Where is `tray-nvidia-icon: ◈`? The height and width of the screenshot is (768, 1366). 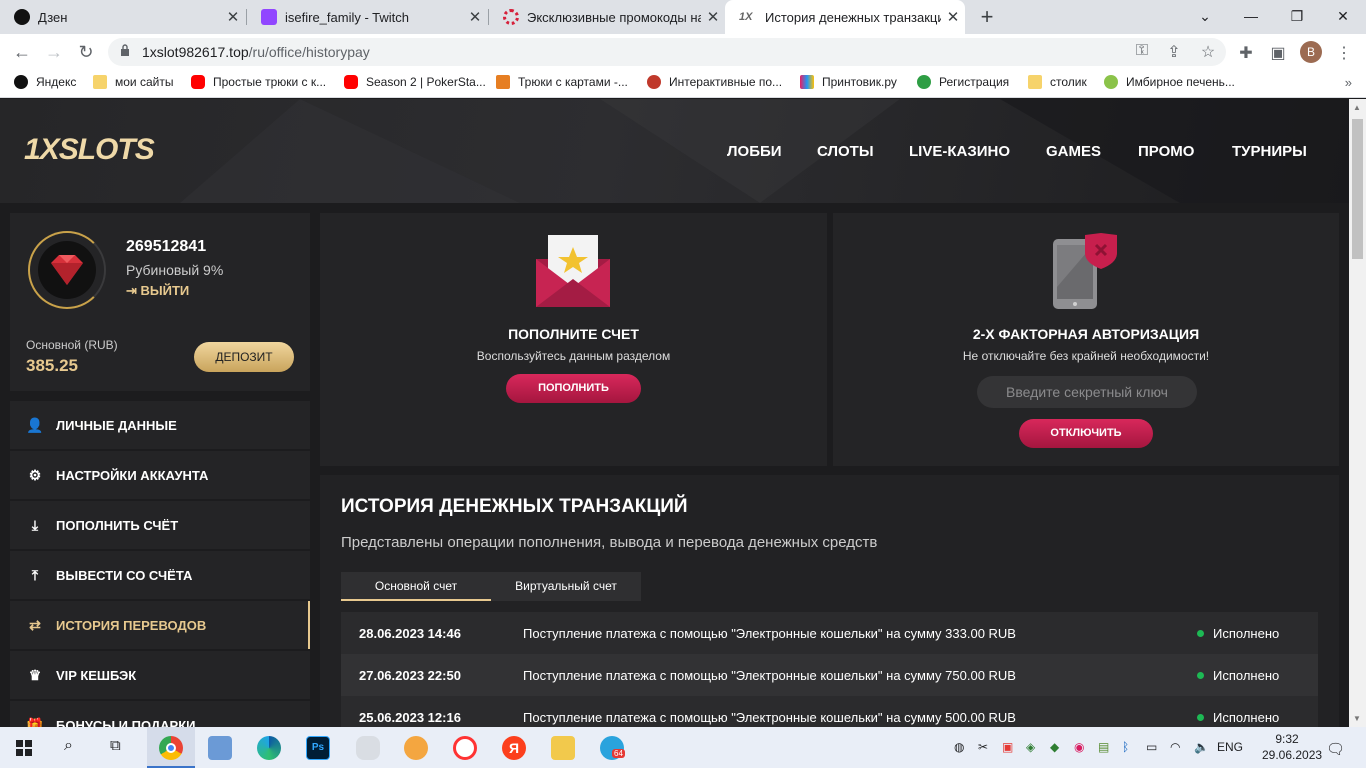 tray-nvidia-icon: ◈ is located at coordinates (1030, 747).